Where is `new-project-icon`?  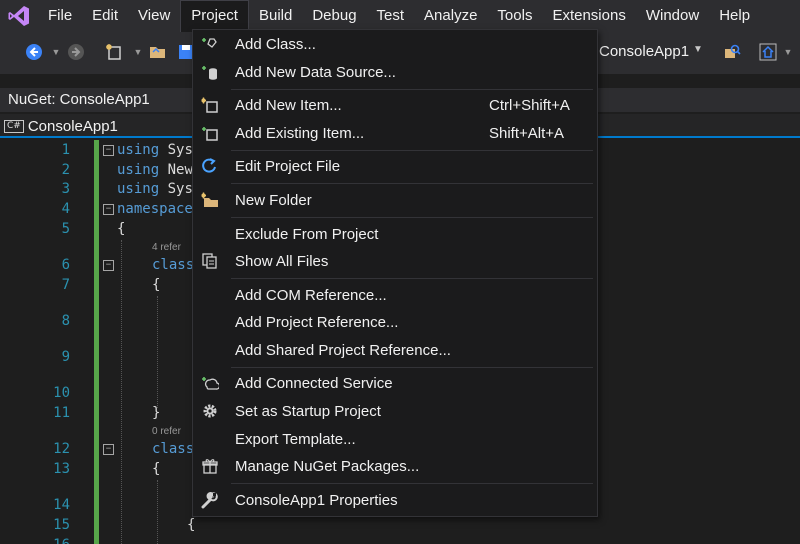
new-project-icon is located at coordinates (114, 52).